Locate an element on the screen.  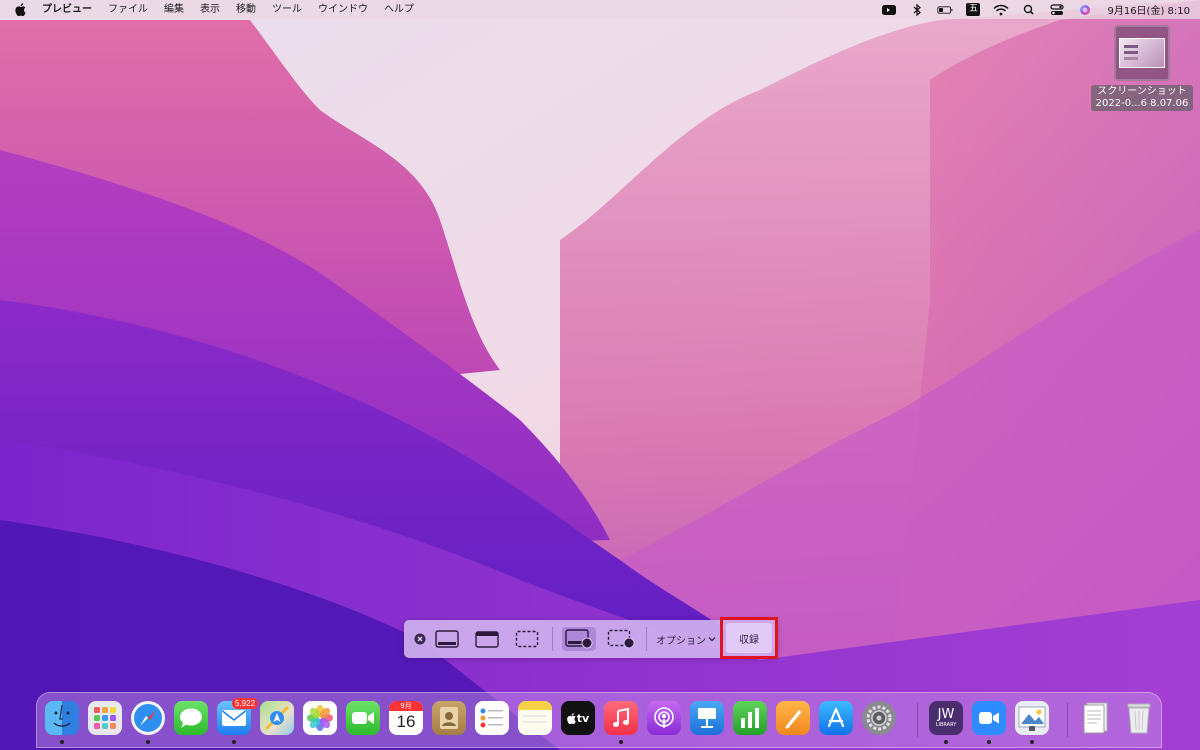
preview-icon is located at coordinates (1032, 718).